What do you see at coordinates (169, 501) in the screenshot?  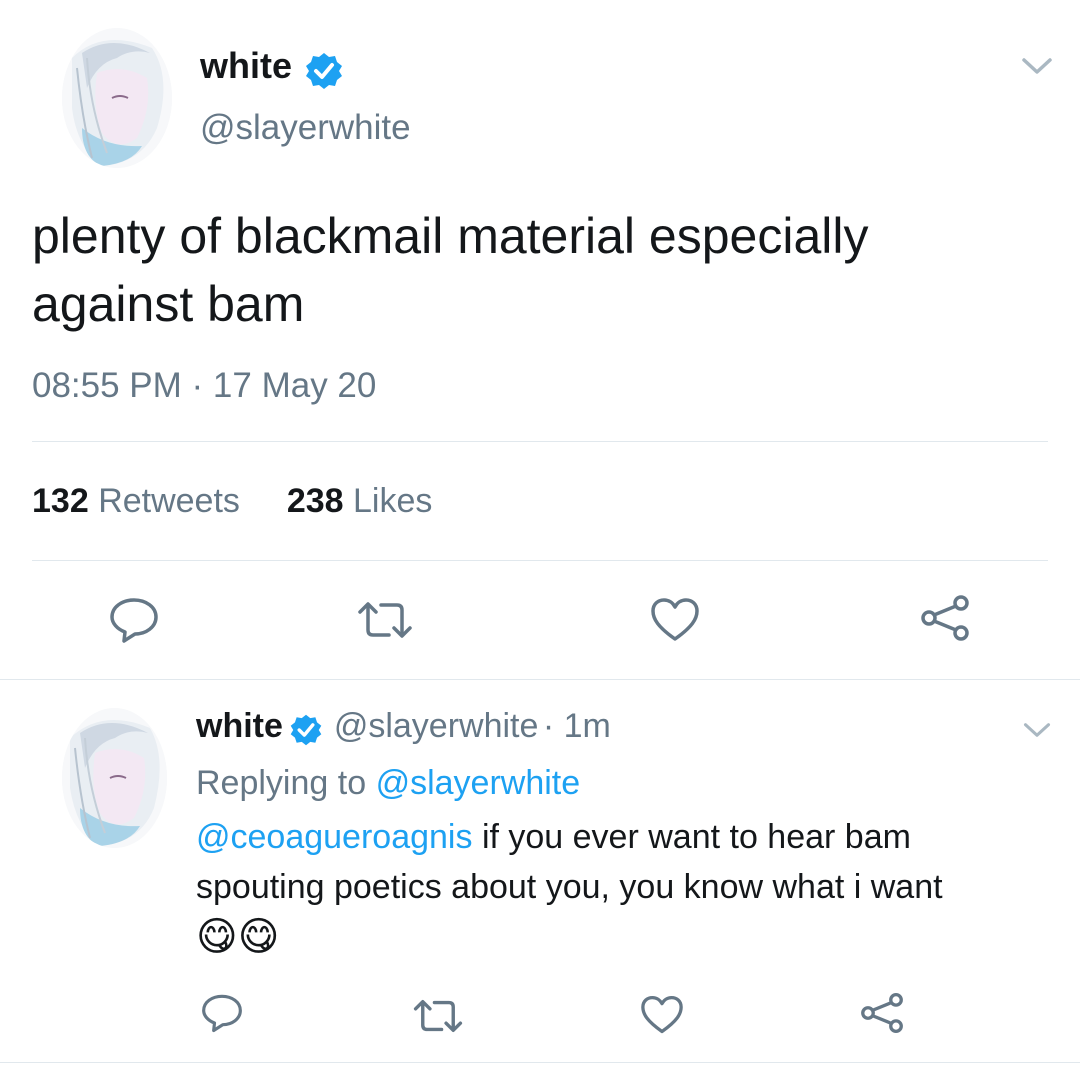 I see `retweet-label: Retweets` at bounding box center [169, 501].